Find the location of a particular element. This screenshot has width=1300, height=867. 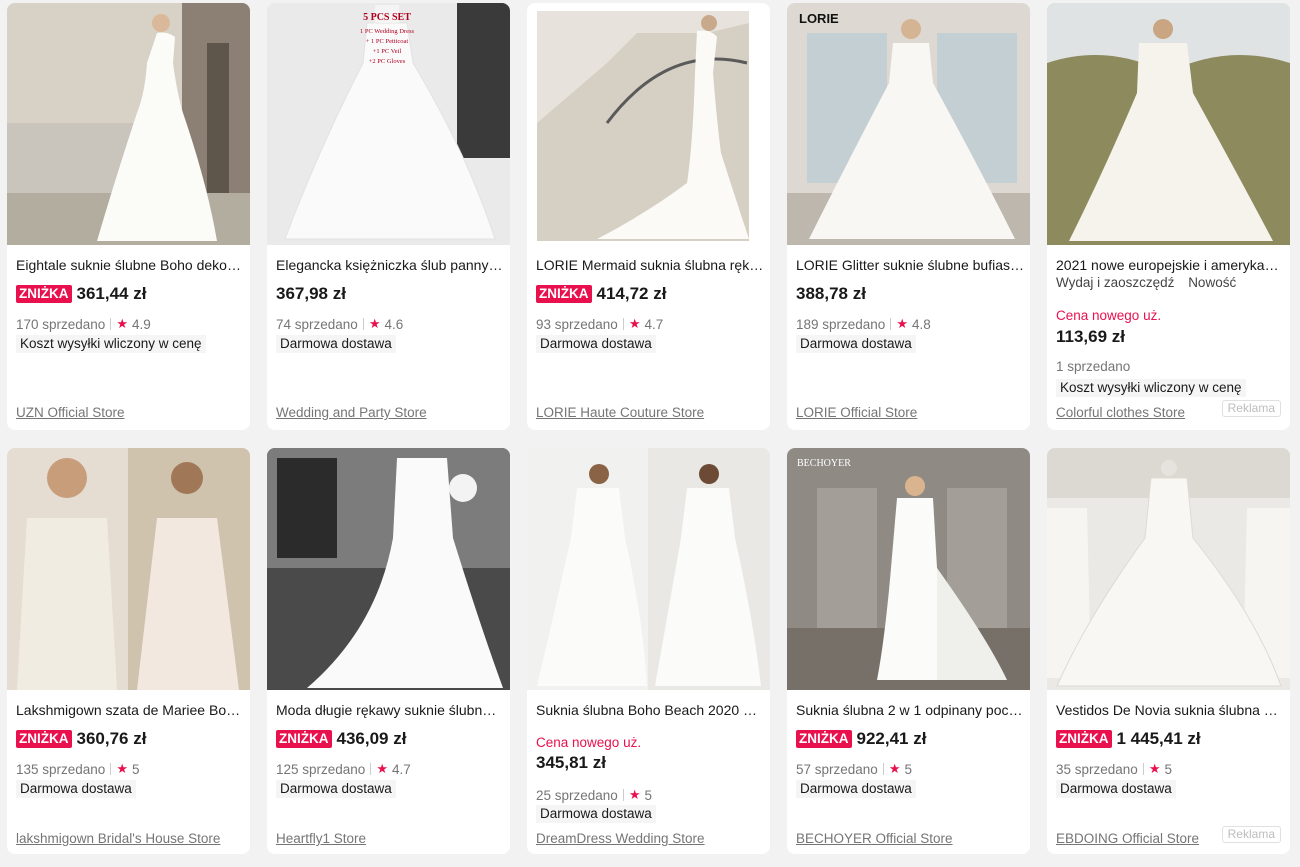

product-title: Lakshmigown szata de Mariee Boho plaża is located at coordinates (130, 710).